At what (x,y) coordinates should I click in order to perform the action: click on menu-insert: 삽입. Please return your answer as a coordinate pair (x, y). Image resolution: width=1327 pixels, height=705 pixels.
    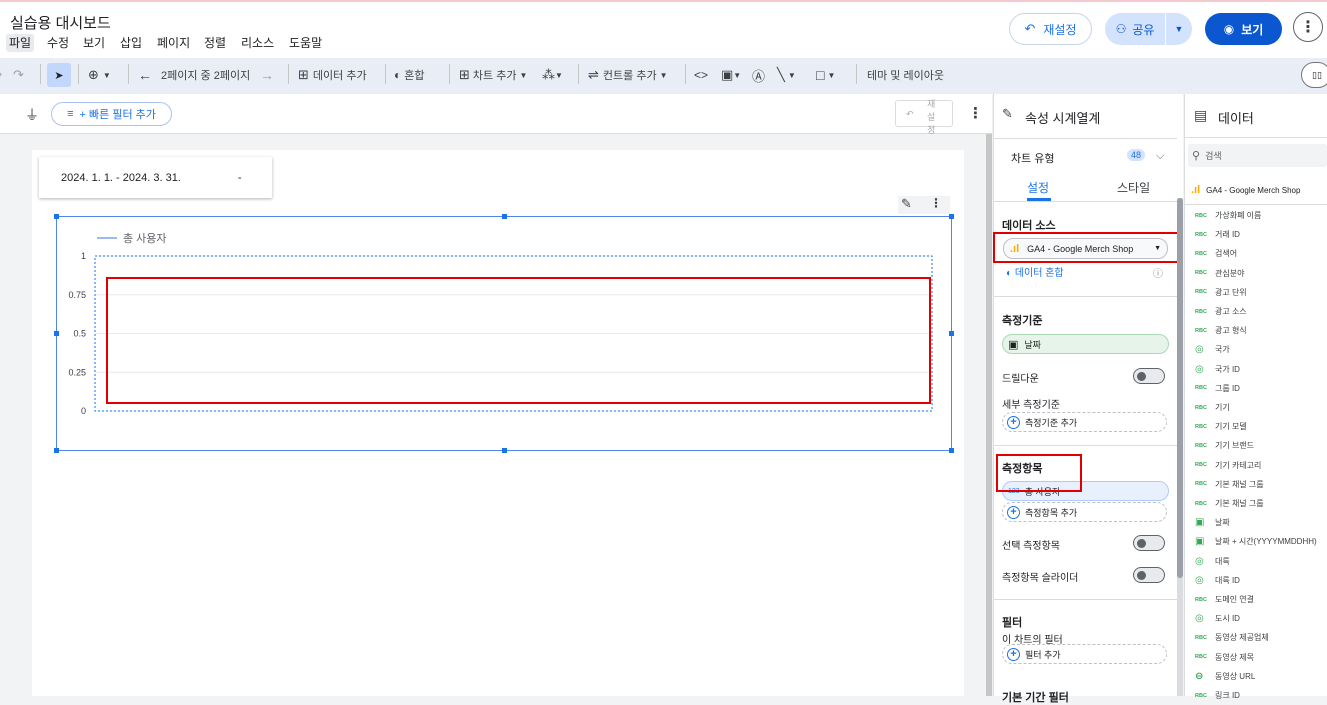
    Looking at the image, I should click on (131, 43).